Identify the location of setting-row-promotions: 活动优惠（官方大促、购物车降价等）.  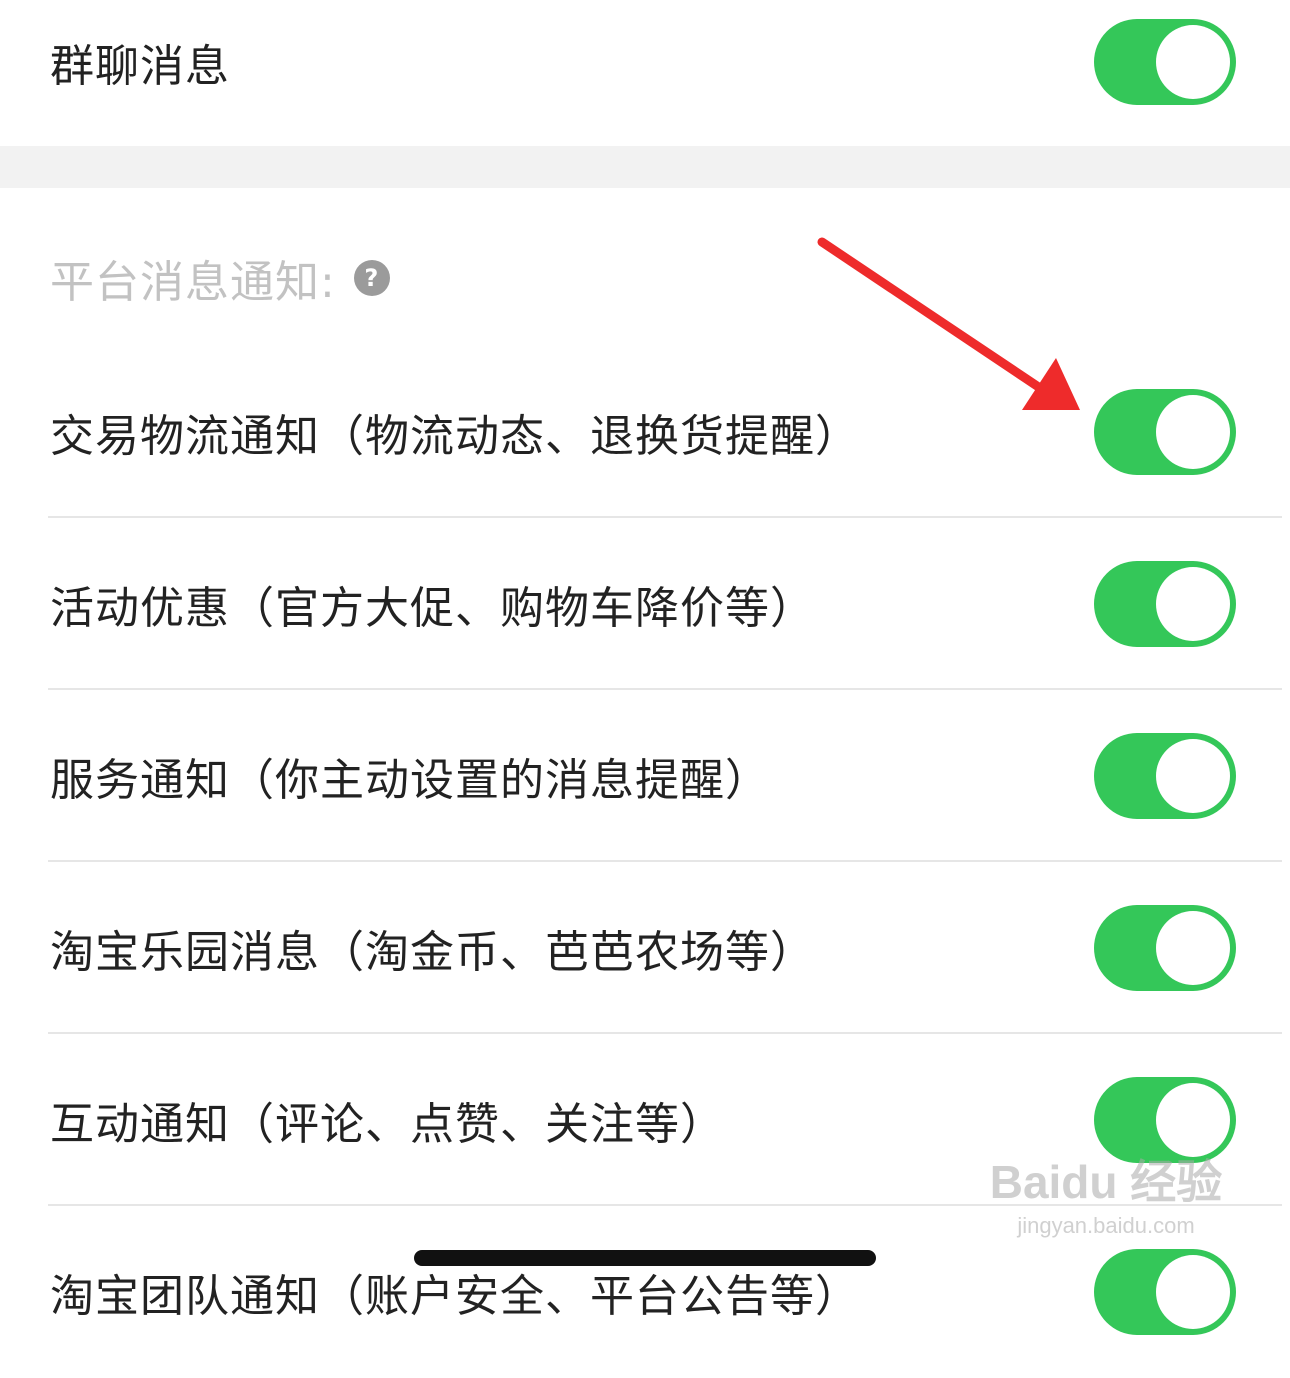
(645, 604).